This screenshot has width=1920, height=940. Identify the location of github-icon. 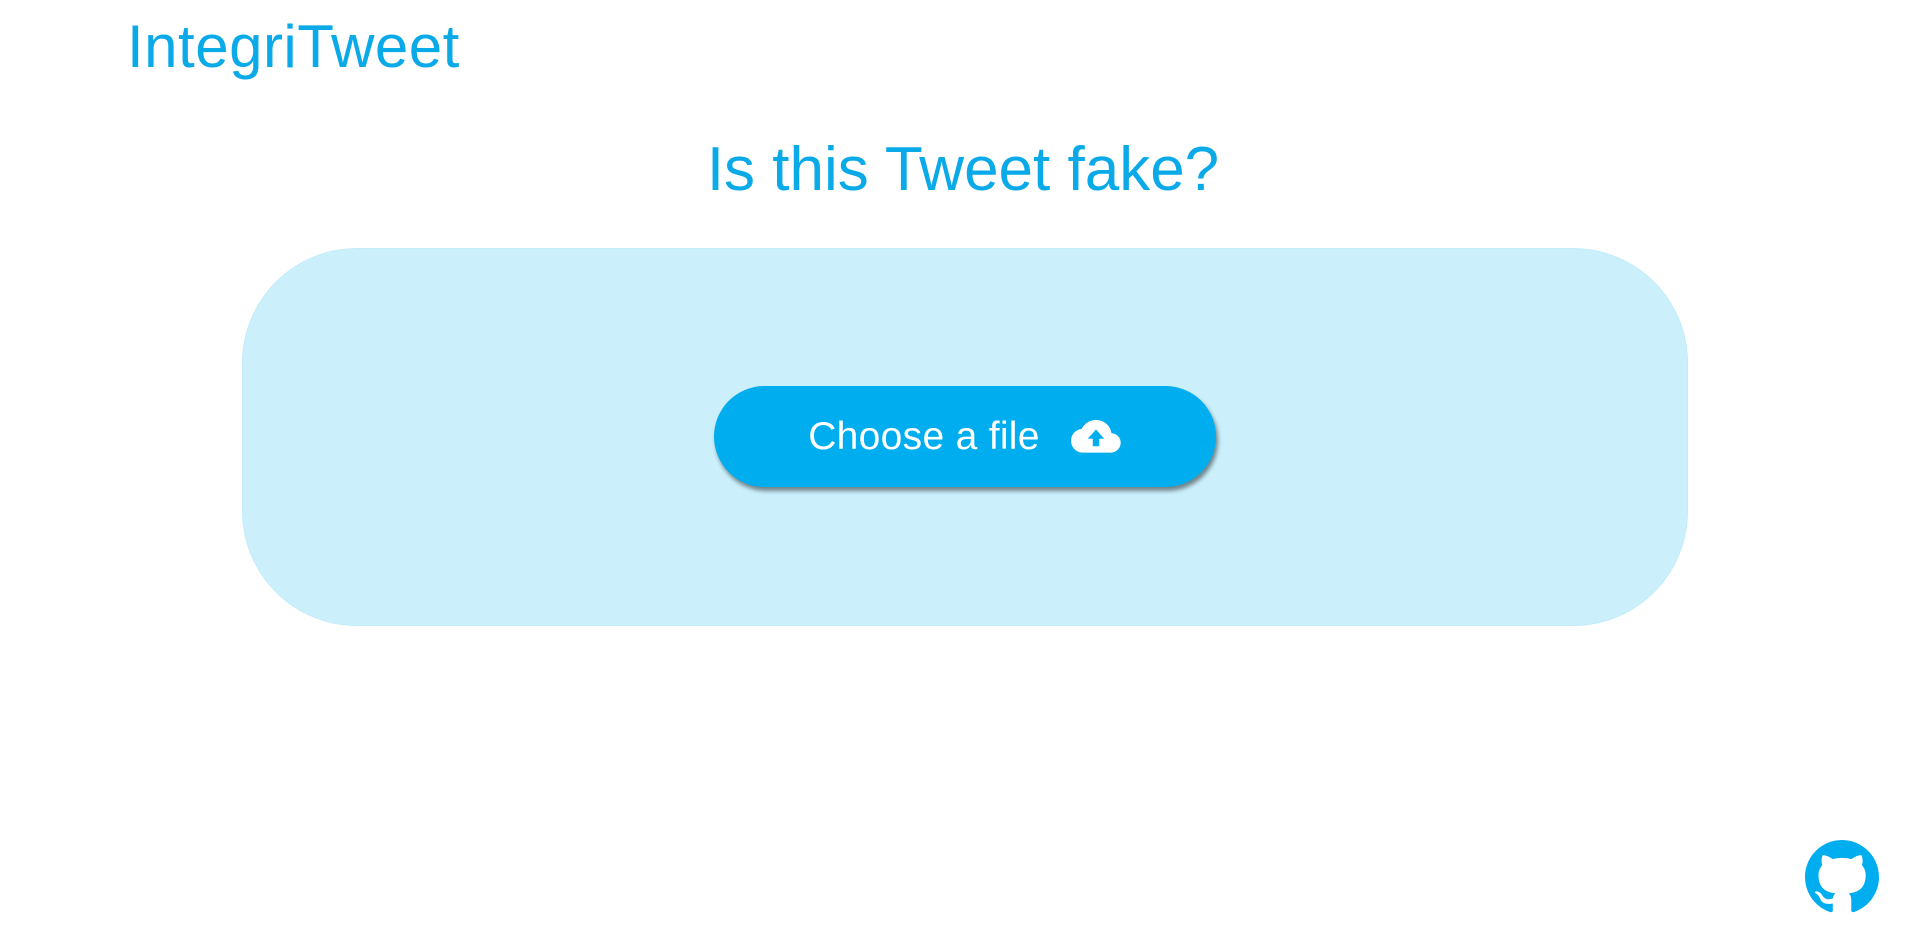
(1842, 877).